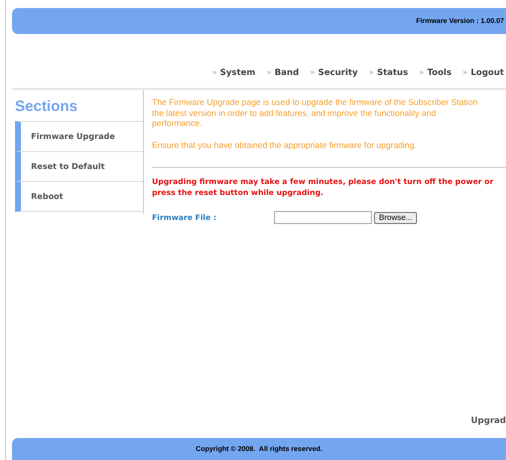  I want to click on nav-link: » Tools, so click(435, 73).